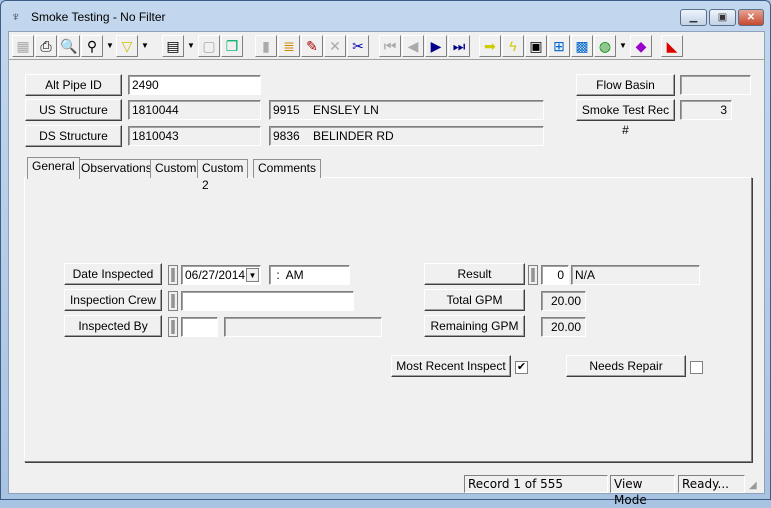 This screenshot has width=771, height=508. I want to click on us-structure-address: 9915 ENSLEY LN, so click(406, 110).